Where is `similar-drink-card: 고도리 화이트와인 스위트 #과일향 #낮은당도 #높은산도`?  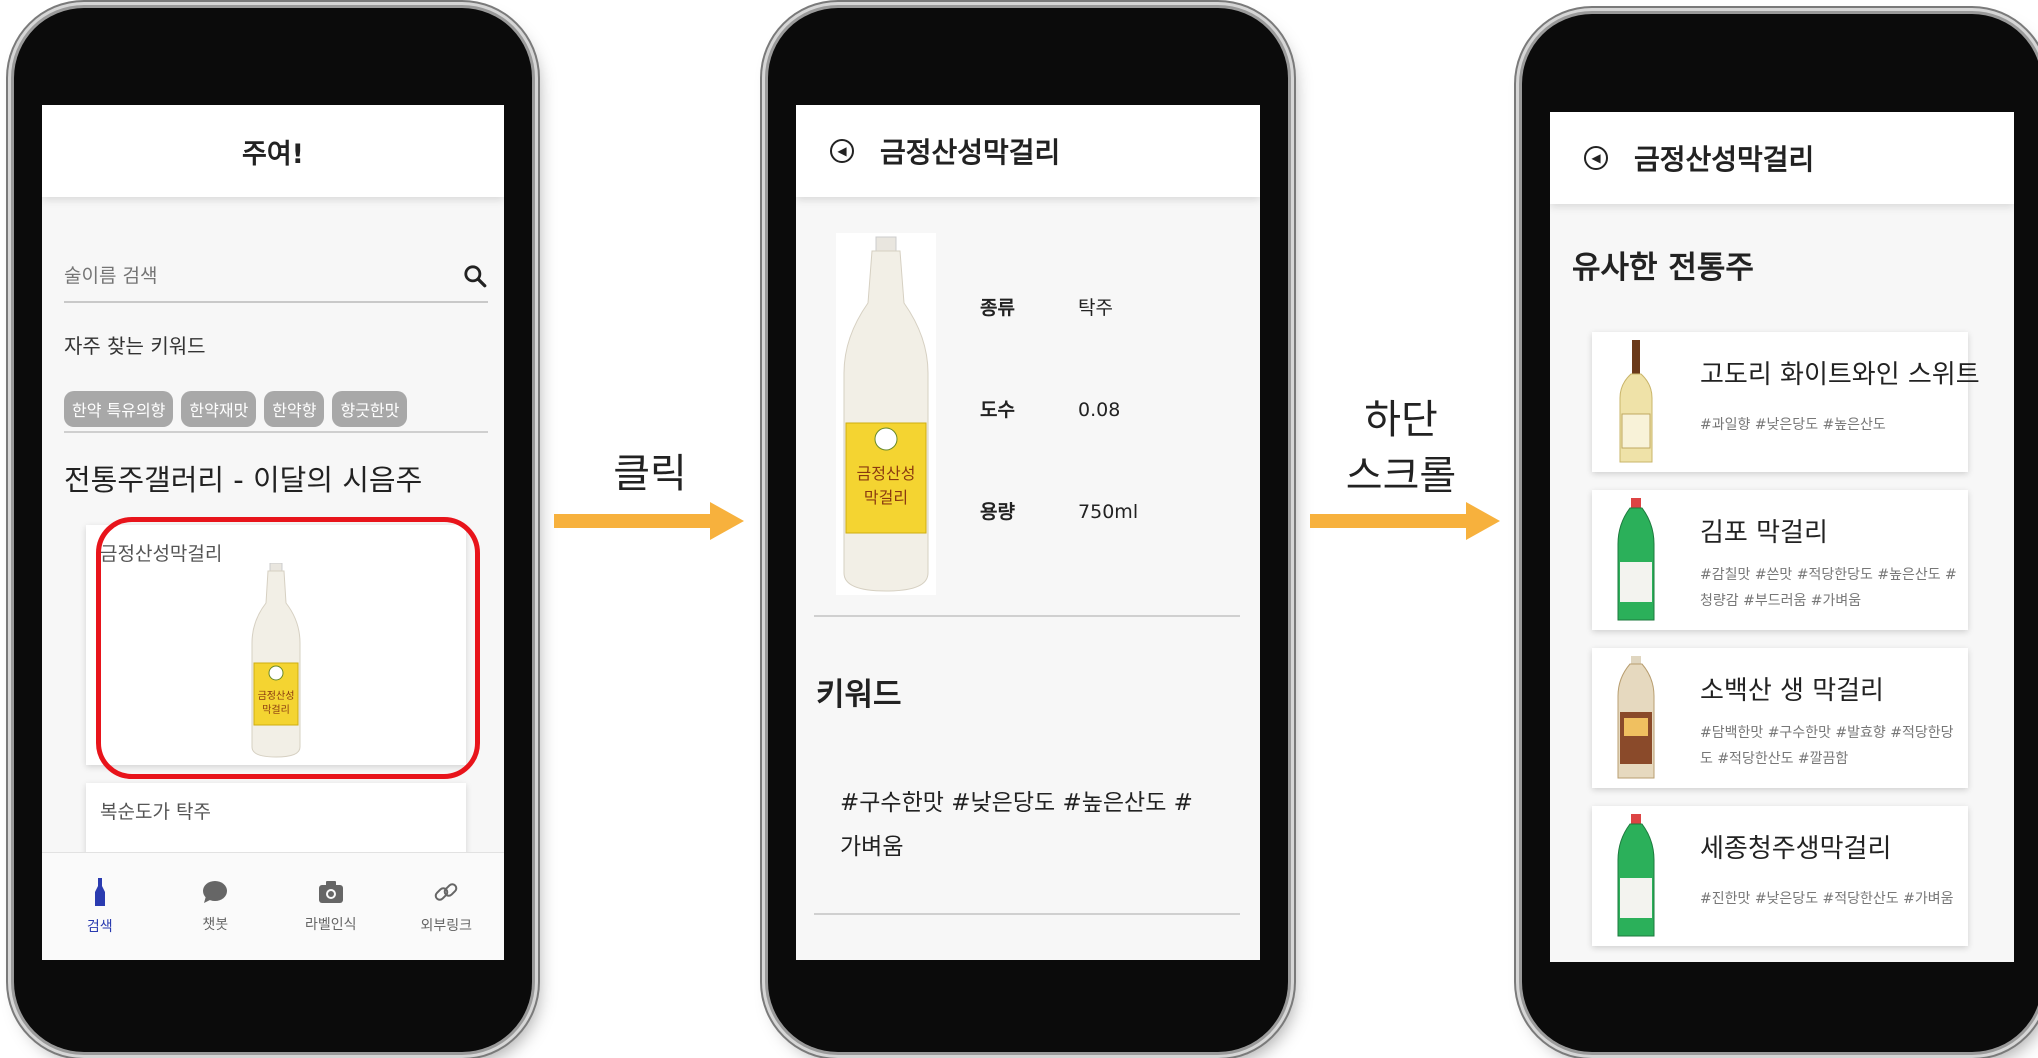
similar-drink-card: 고도리 화이트와인 스위트 #과일향 #낮은당도 #높은산도 is located at coordinates (1786, 402).